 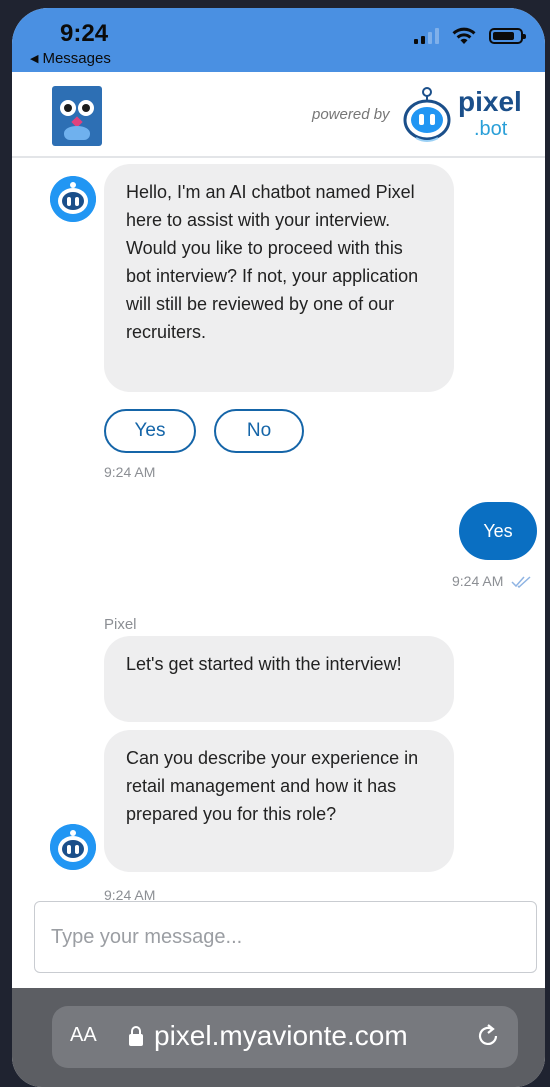 What do you see at coordinates (351, 114) in the screenshot?
I see `powered-by-label: powered by` at bounding box center [351, 114].